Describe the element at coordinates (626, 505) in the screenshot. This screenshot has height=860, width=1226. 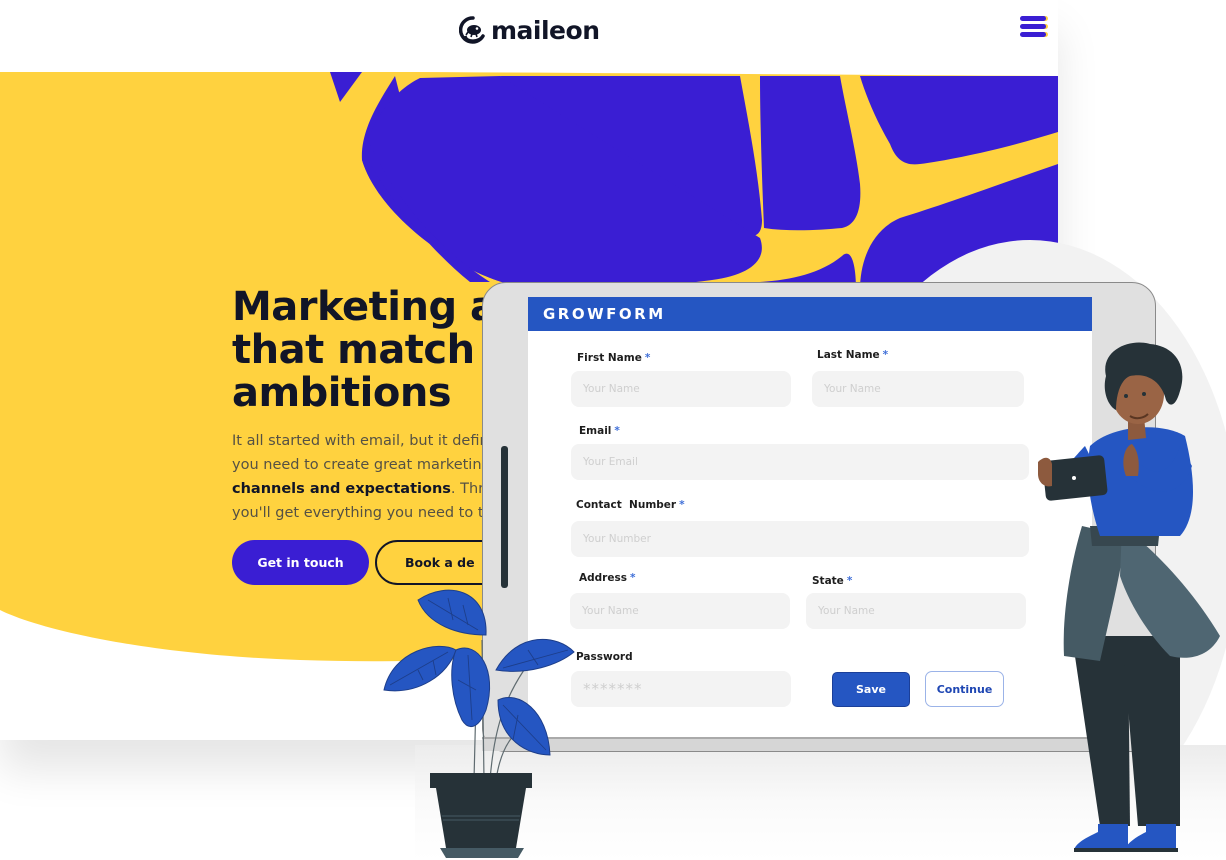
I see `label-text: Contact Number` at that location.